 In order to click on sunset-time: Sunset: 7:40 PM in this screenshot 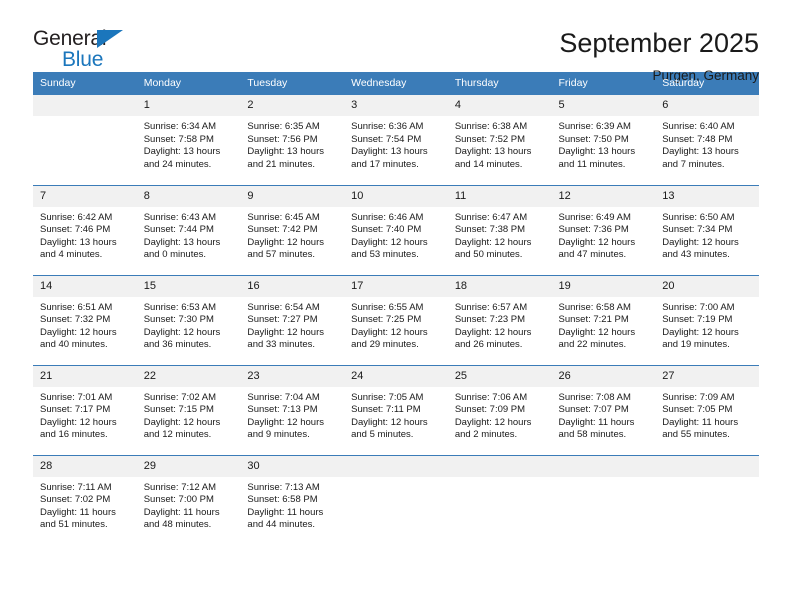, I will do `click(386, 230)`.